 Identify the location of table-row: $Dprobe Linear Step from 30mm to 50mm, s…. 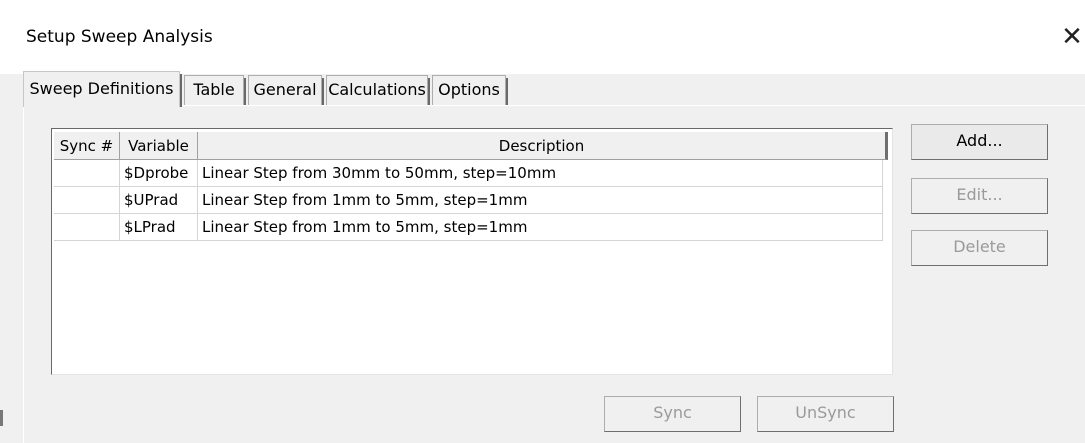
(468, 173).